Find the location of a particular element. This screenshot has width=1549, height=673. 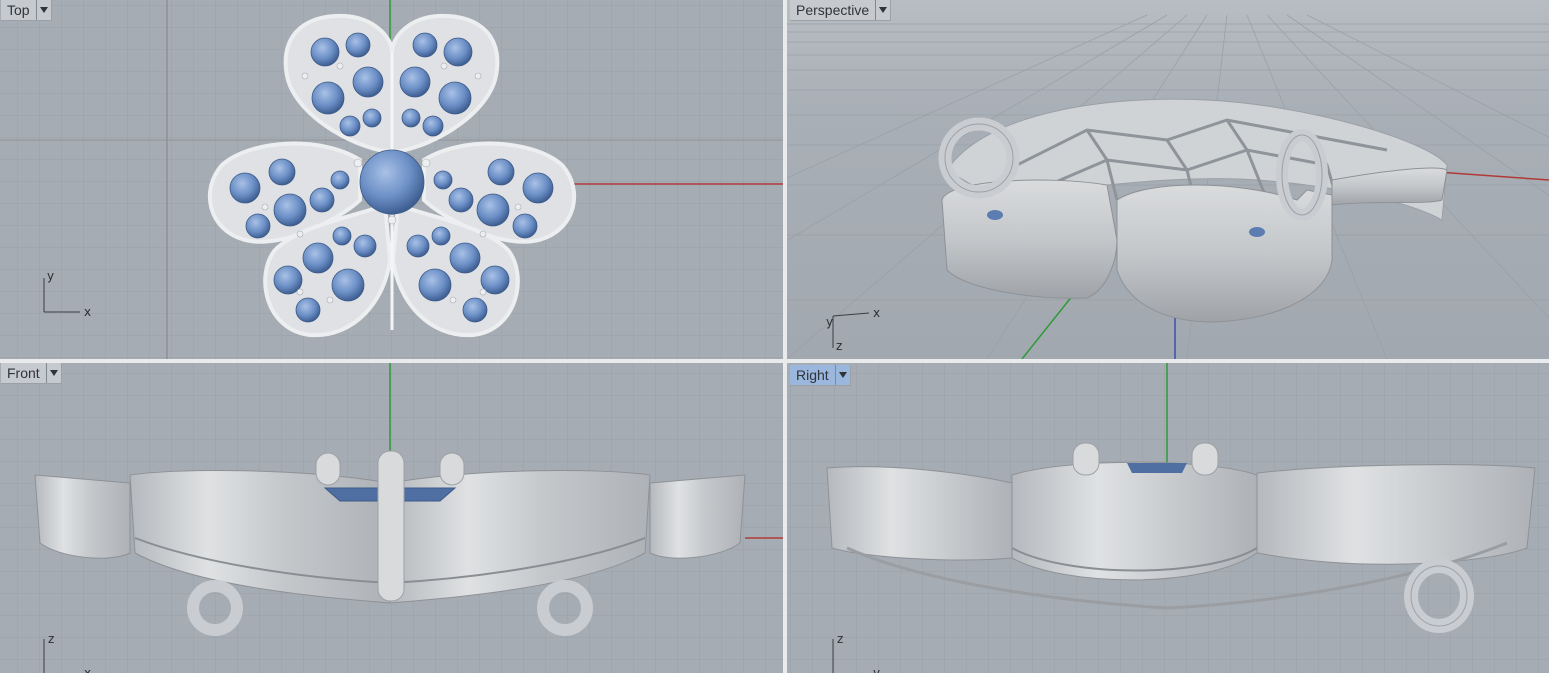

viewport-label-front: Front is located at coordinates (31, 373).